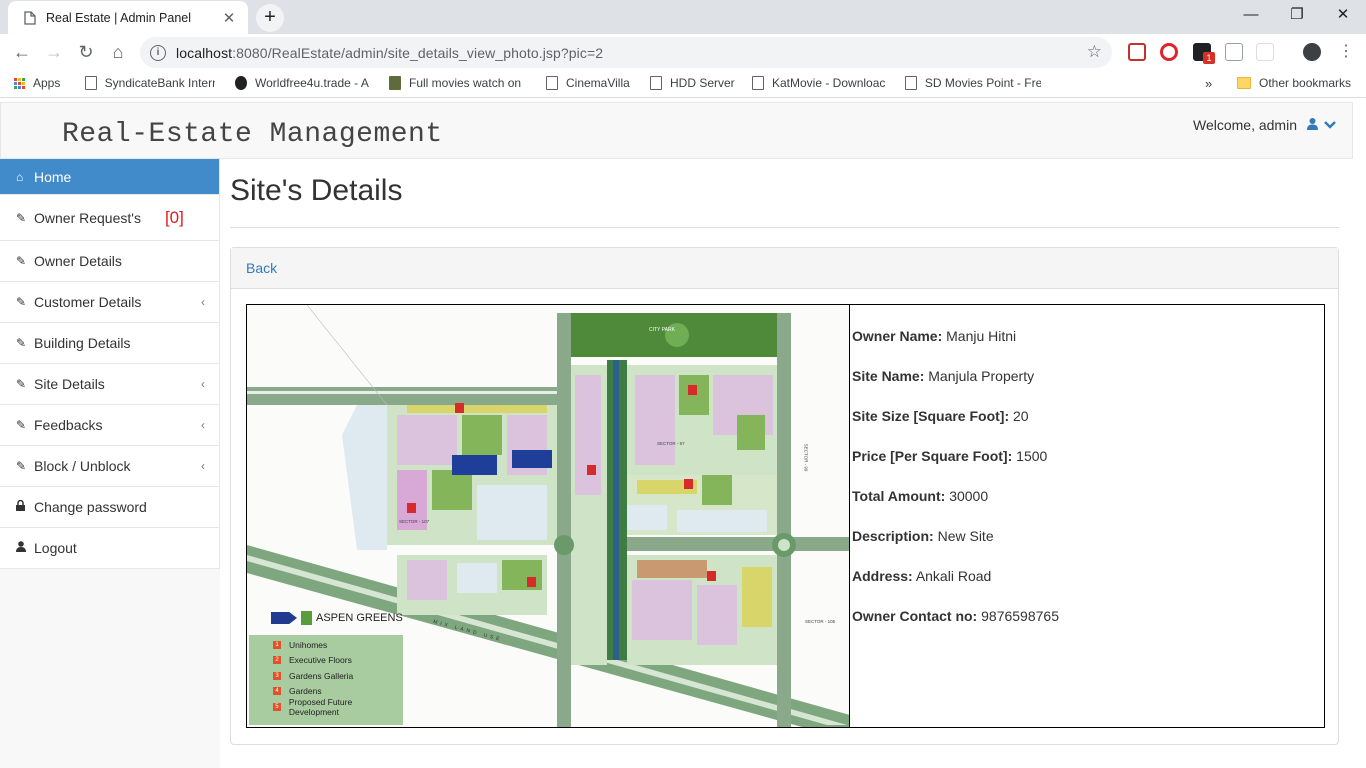  What do you see at coordinates (683, 17) in the screenshot?
I see `browser-tabstrip: Real Estate | Admin Panel ✕ + — ❐ ✕` at bounding box center [683, 17].